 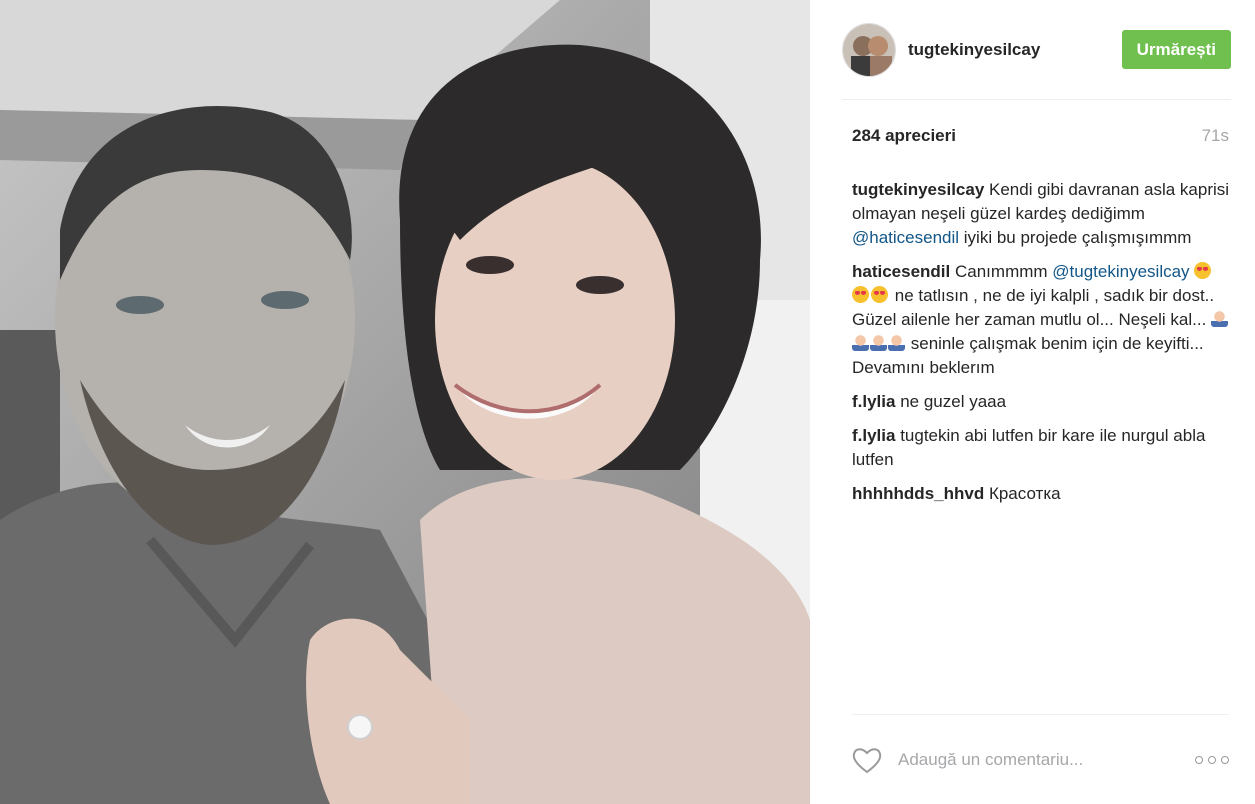 I want to click on post-timestamp: 71s, so click(x=1215, y=136).